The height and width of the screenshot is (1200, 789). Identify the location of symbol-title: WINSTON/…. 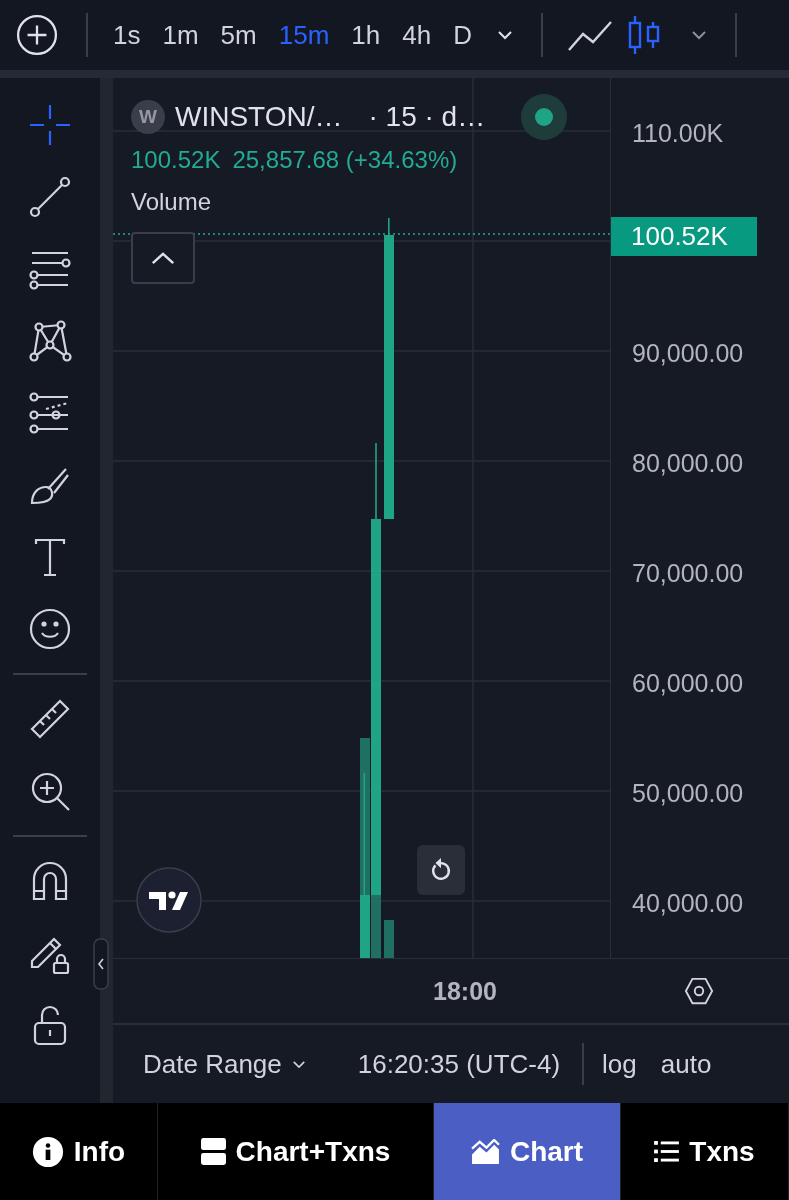
(259, 117).